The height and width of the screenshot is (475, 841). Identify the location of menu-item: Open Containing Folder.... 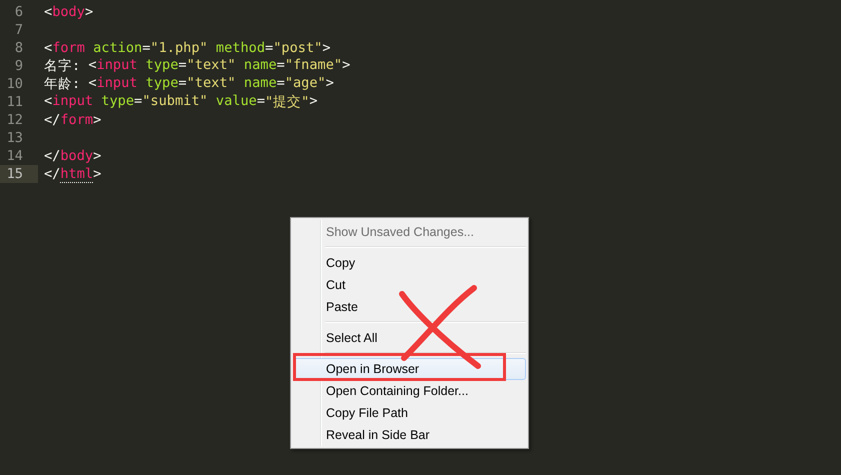
(409, 391).